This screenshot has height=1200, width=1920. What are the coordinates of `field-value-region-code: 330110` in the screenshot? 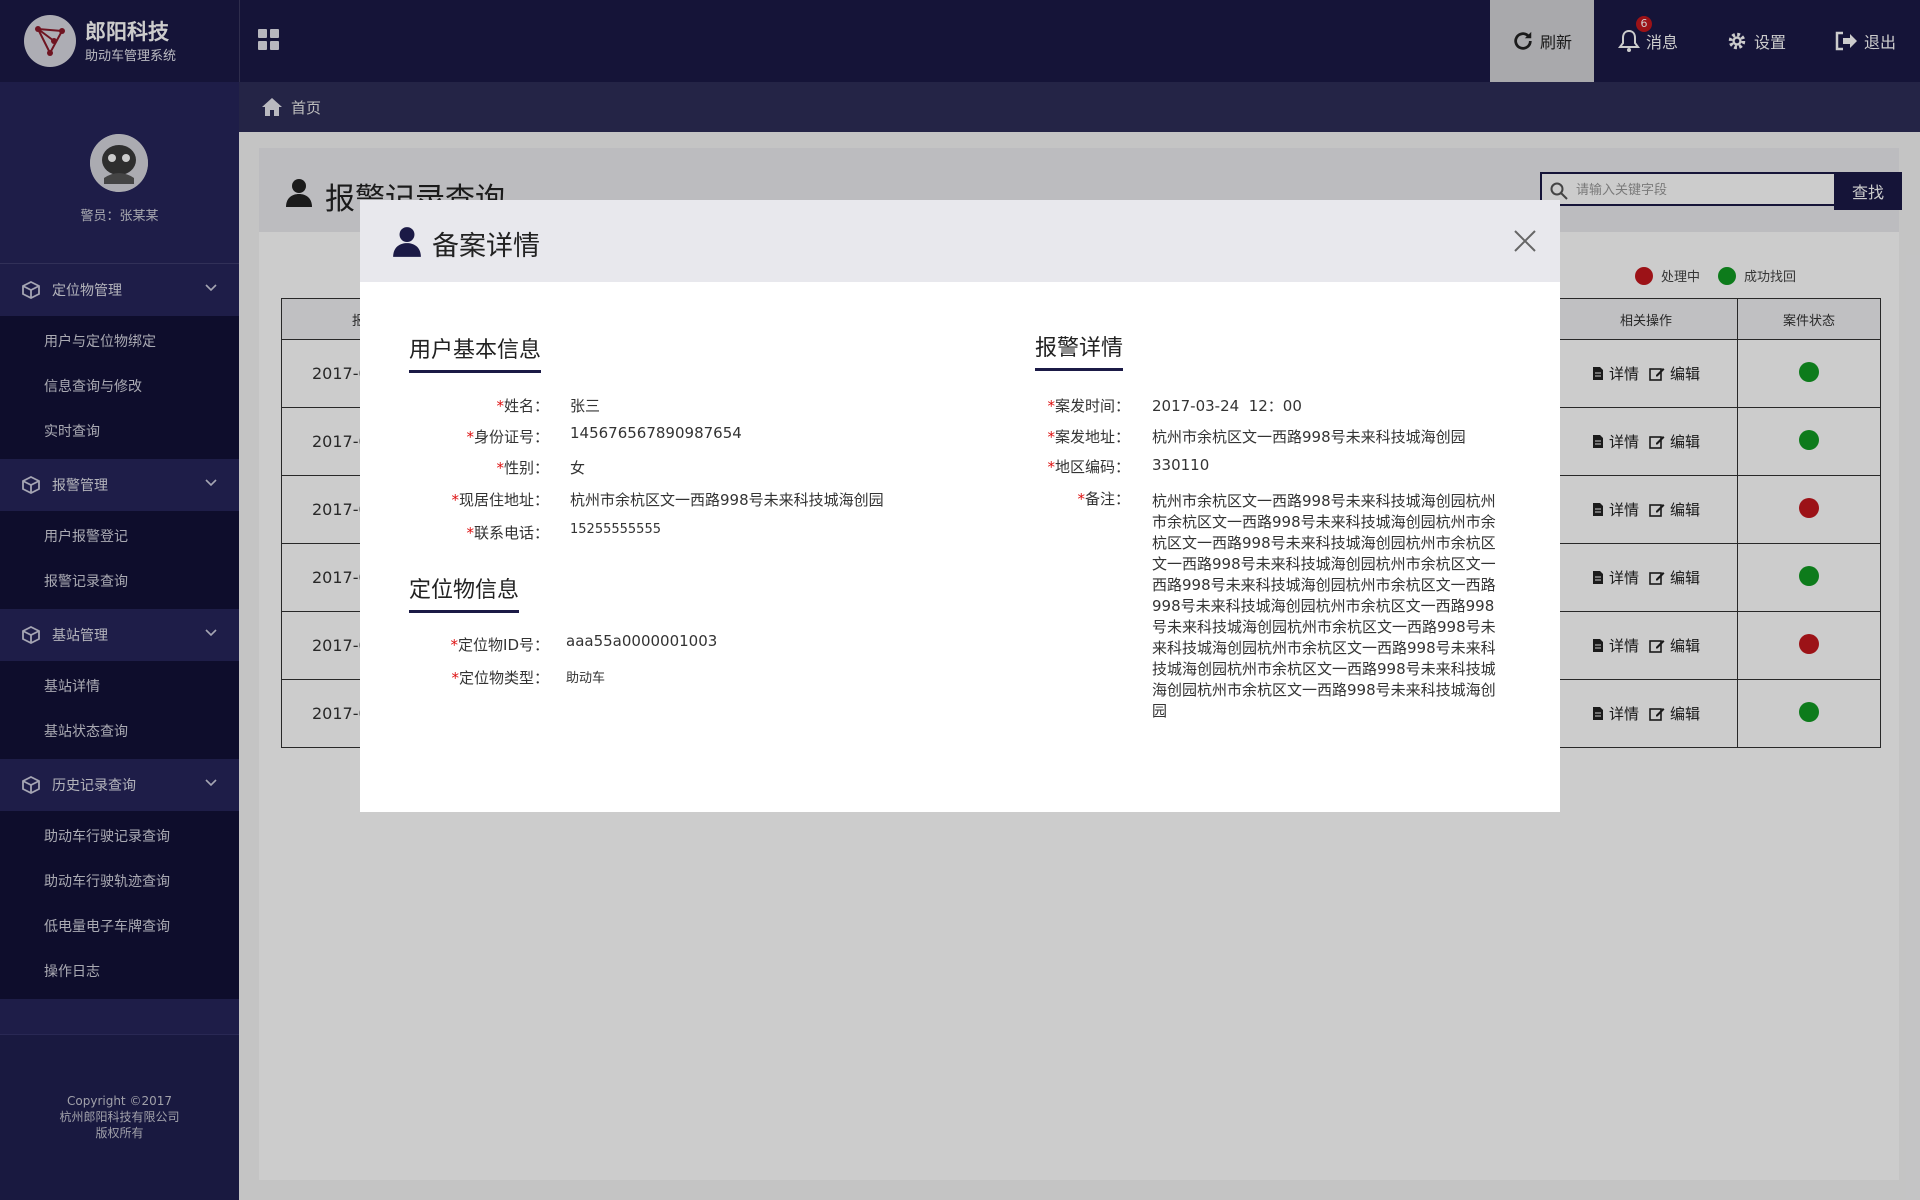 It's located at (1181, 465).